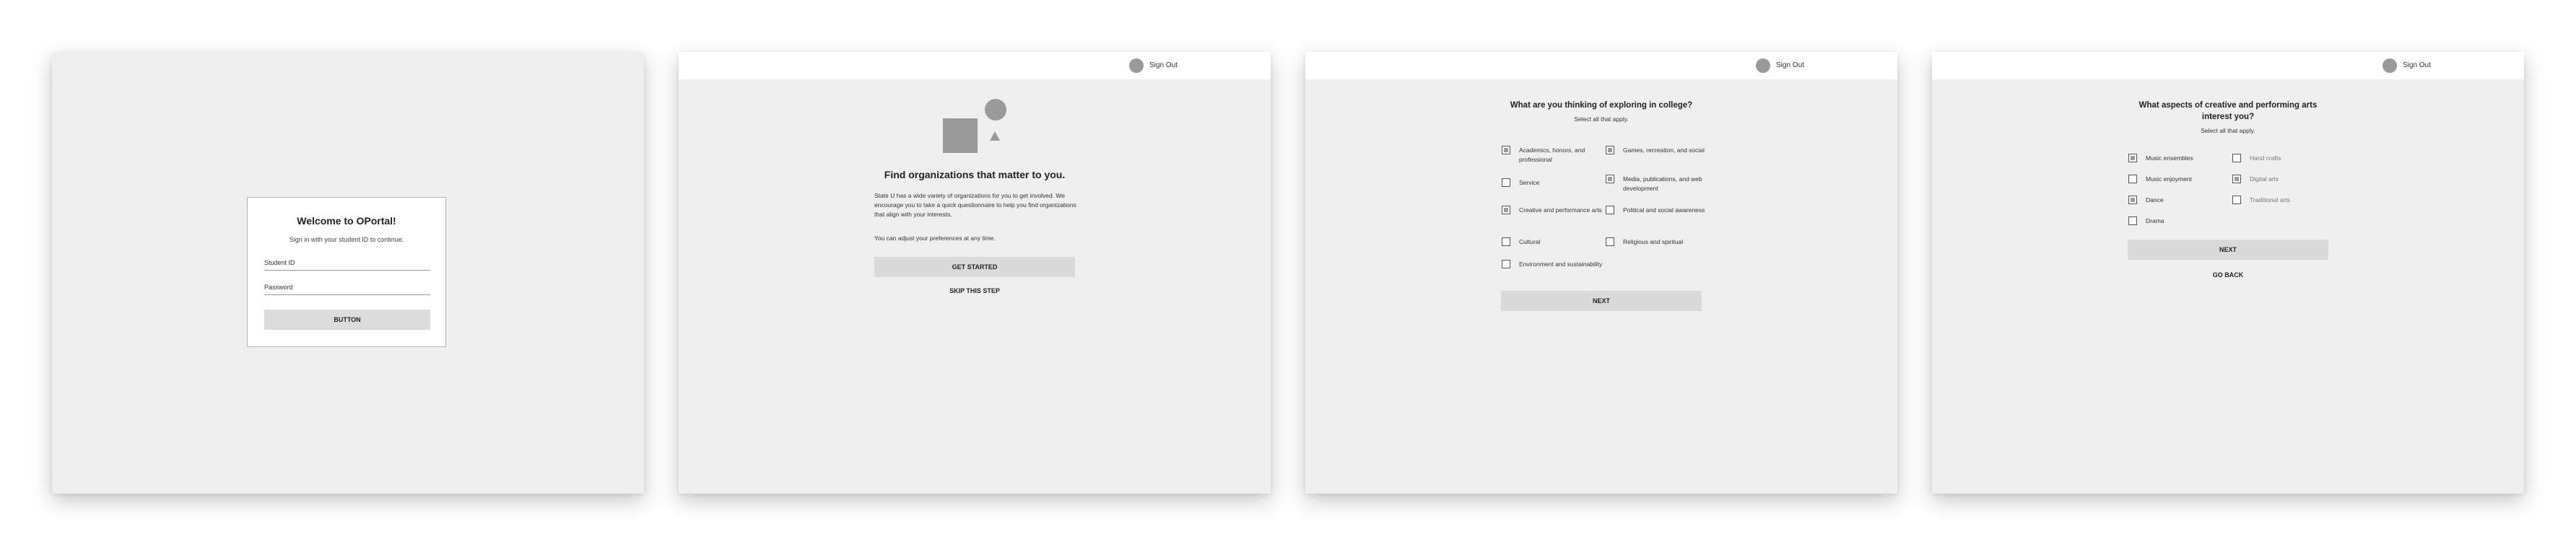  What do you see at coordinates (2155, 220) in the screenshot?
I see `option-label: Drama` at bounding box center [2155, 220].